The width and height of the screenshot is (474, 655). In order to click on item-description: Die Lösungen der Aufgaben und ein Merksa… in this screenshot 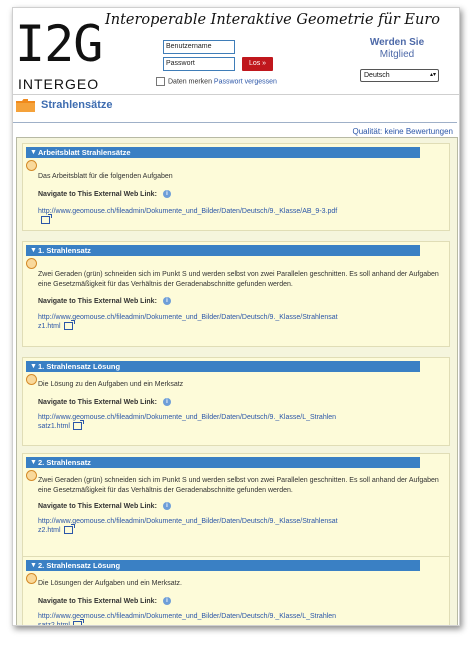, I will do `click(110, 583)`.